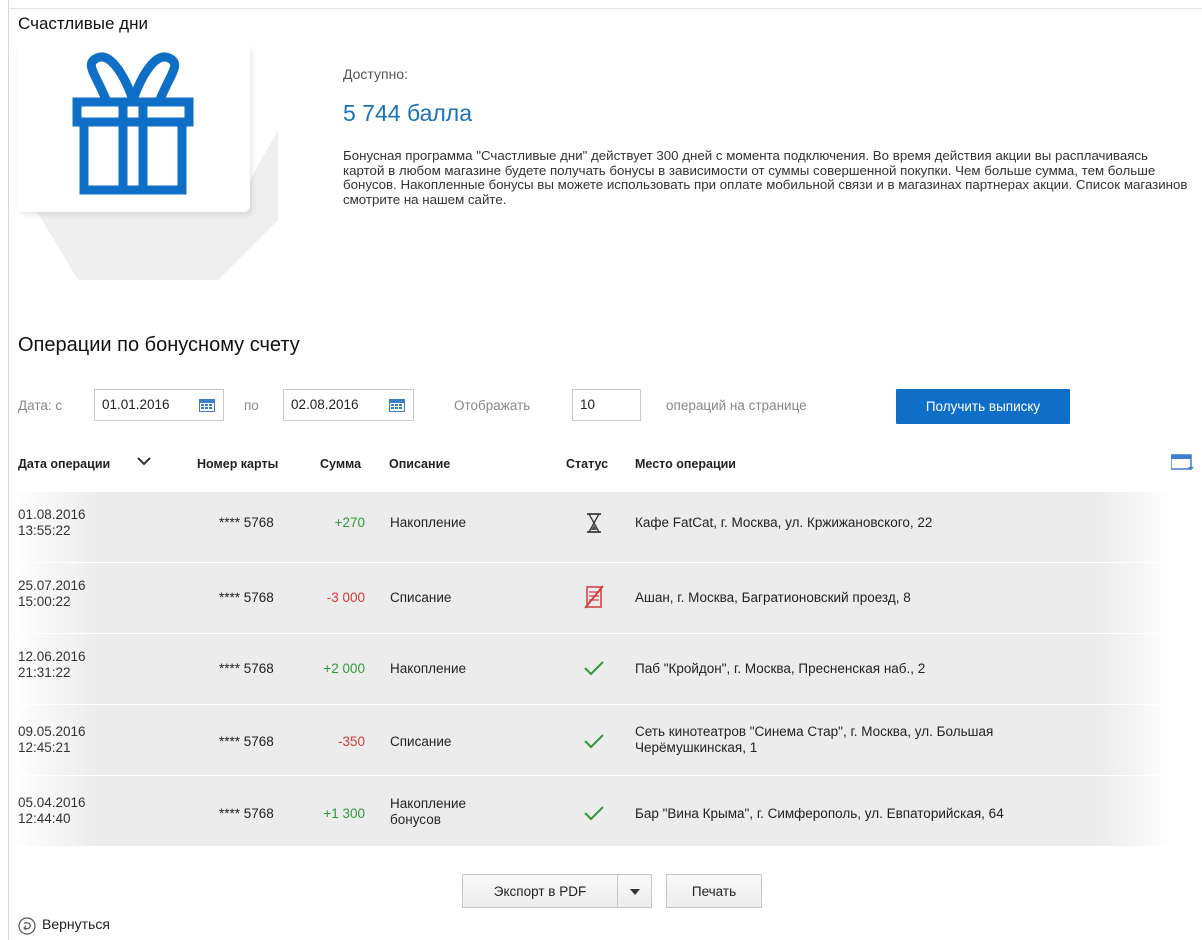  I want to click on declined-icon, so click(594, 597).